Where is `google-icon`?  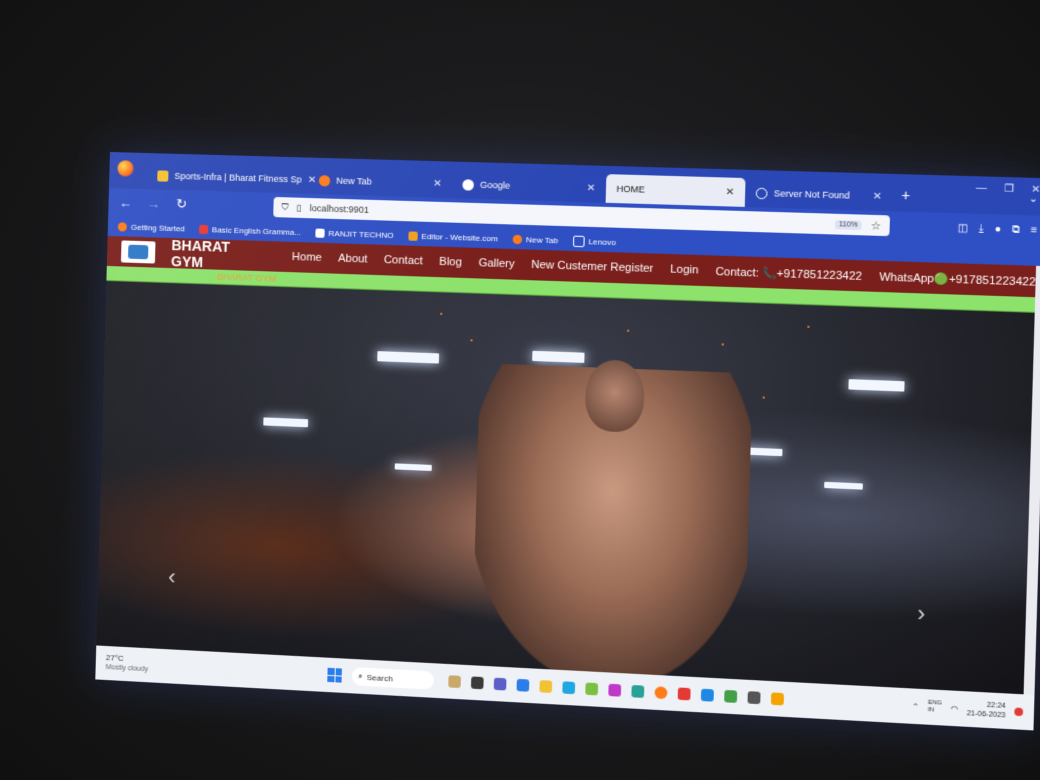 google-icon is located at coordinates (468, 185).